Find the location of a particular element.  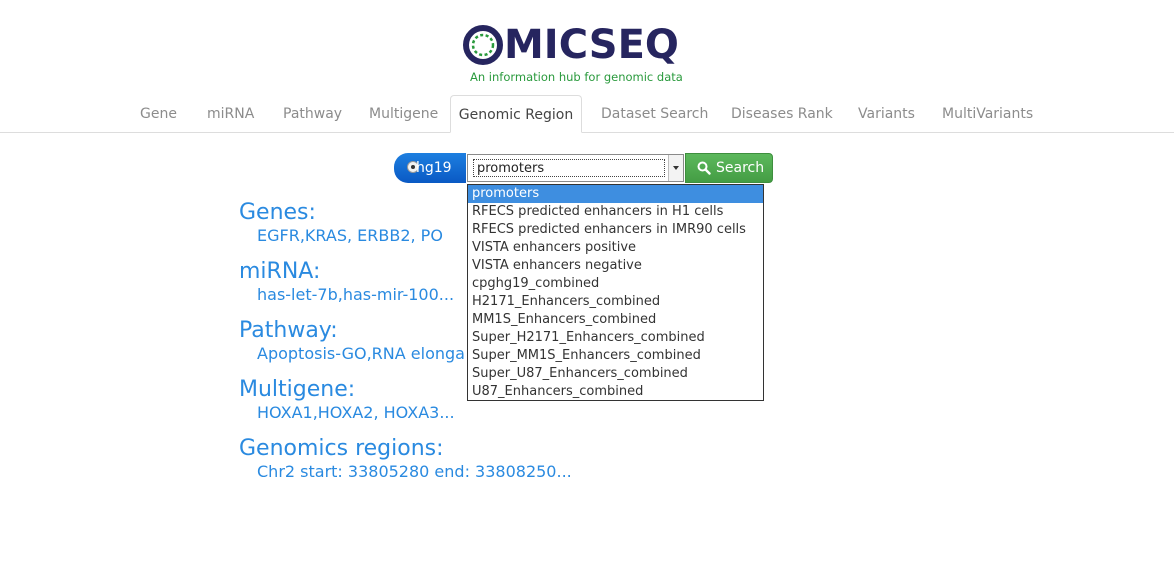

search-button: Search is located at coordinates (729, 168).